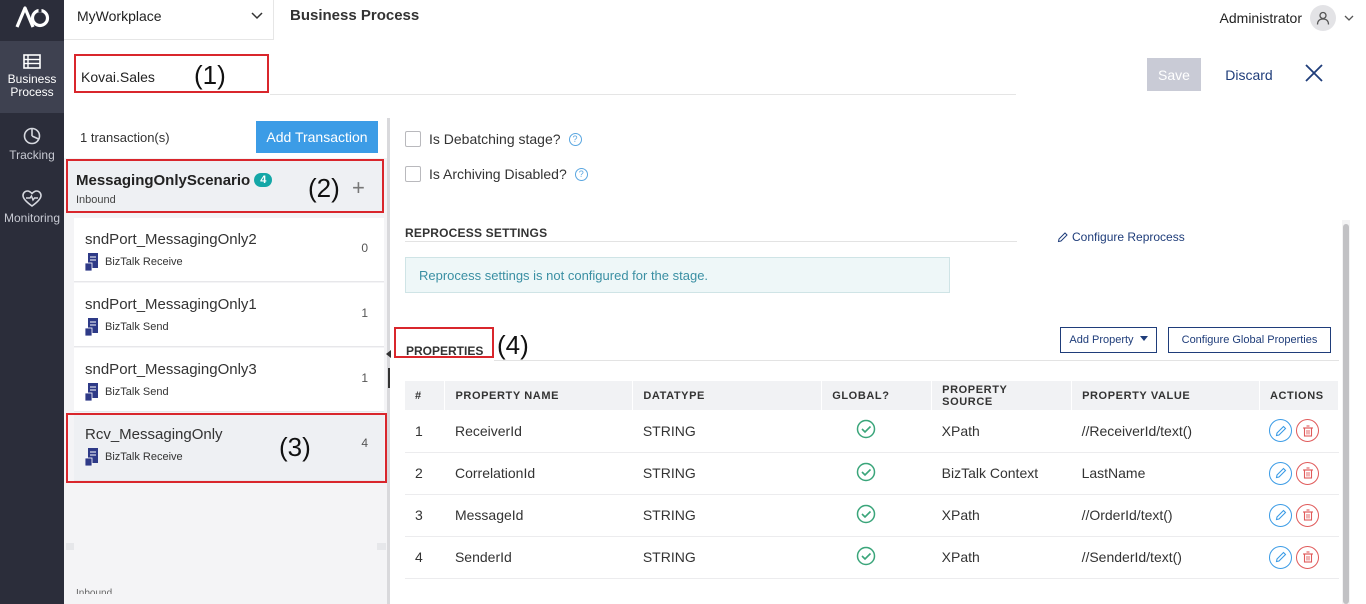  Describe the element at coordinates (229, 380) in the screenshot. I see `list-item: sndPort_MessagingOnly3 BizTalk Send 1` at that location.